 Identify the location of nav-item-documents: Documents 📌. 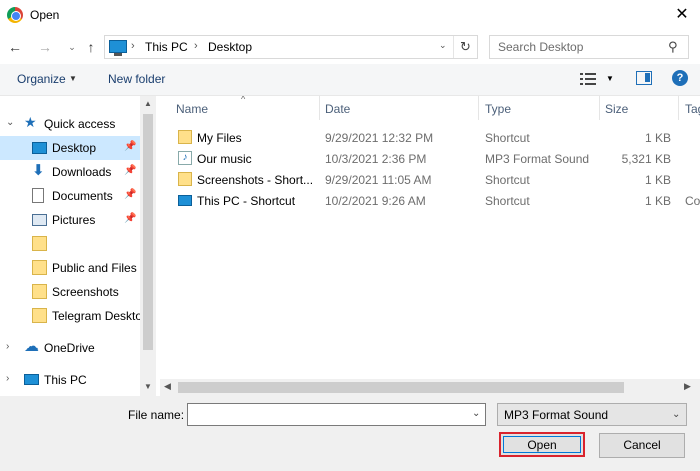
(70, 196).